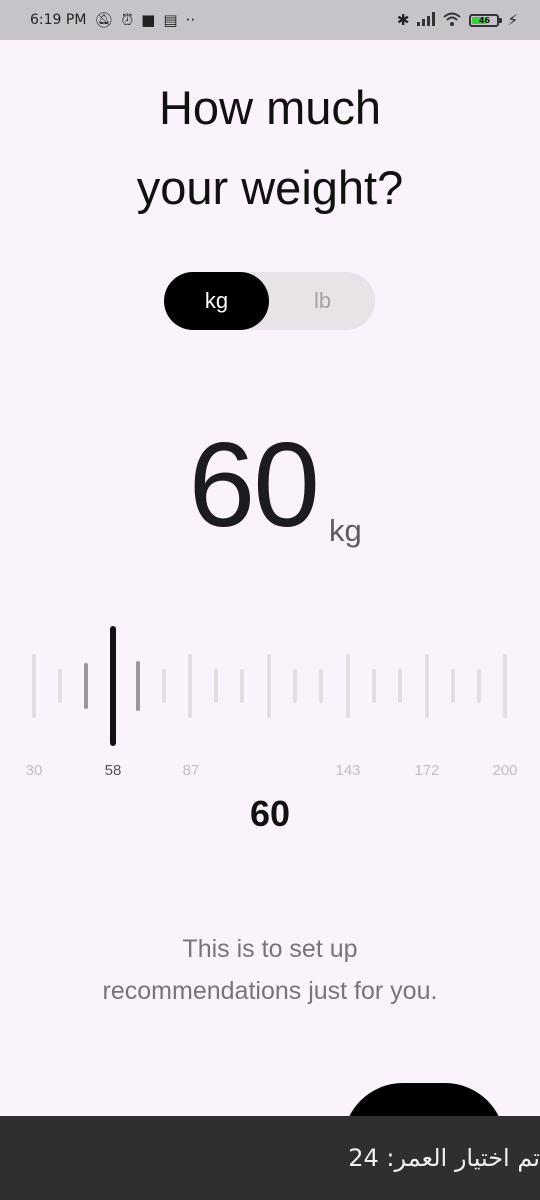 Image resolution: width=540 pixels, height=1200 pixels. Describe the element at coordinates (113, 686) in the screenshot. I see `ruler-selected-tick` at that location.